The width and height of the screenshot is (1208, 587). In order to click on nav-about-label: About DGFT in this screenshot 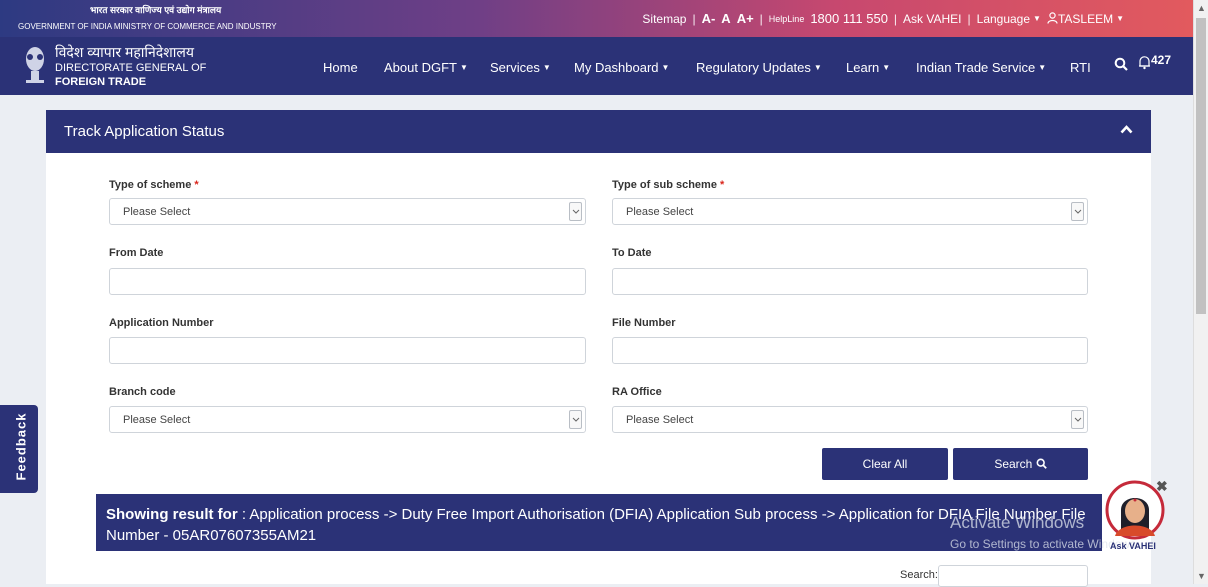, I will do `click(420, 67)`.